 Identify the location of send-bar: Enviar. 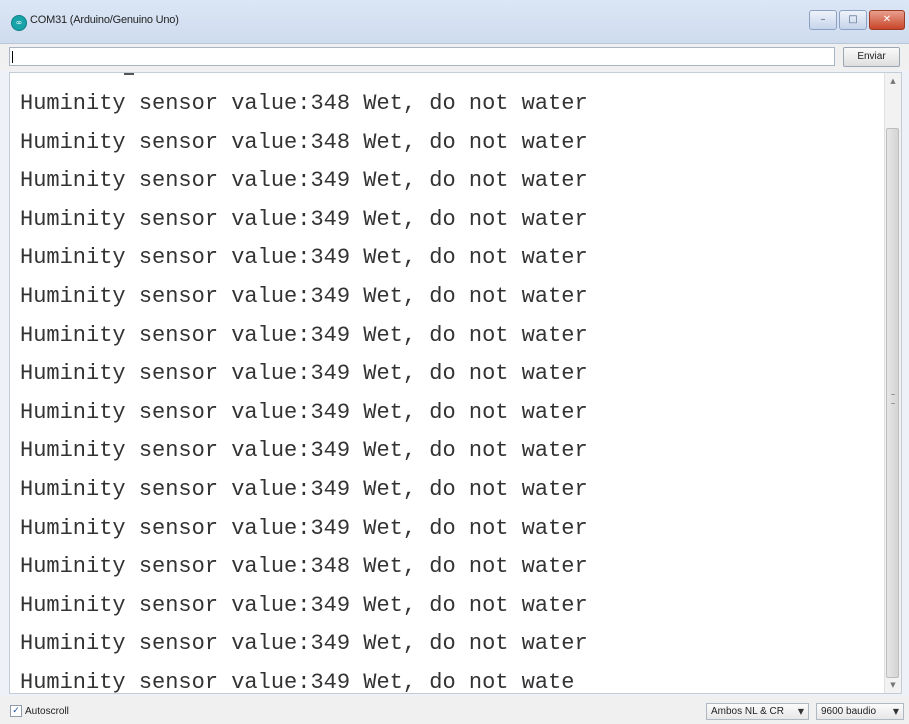
(454, 57).